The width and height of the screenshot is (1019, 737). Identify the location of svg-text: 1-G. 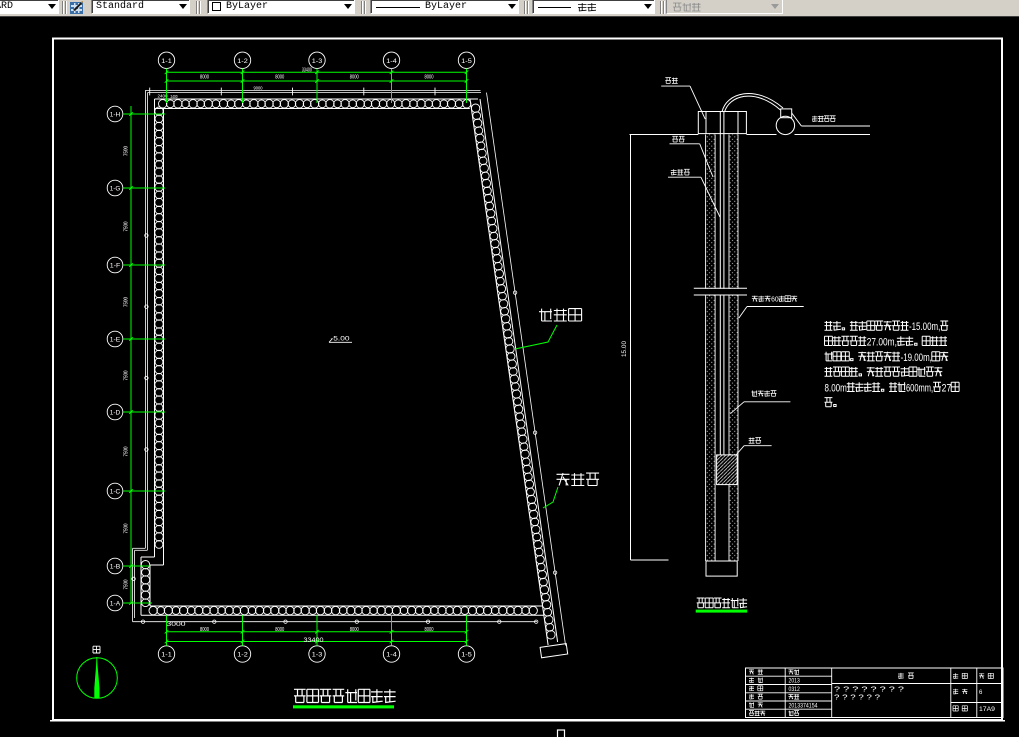
(115, 189).